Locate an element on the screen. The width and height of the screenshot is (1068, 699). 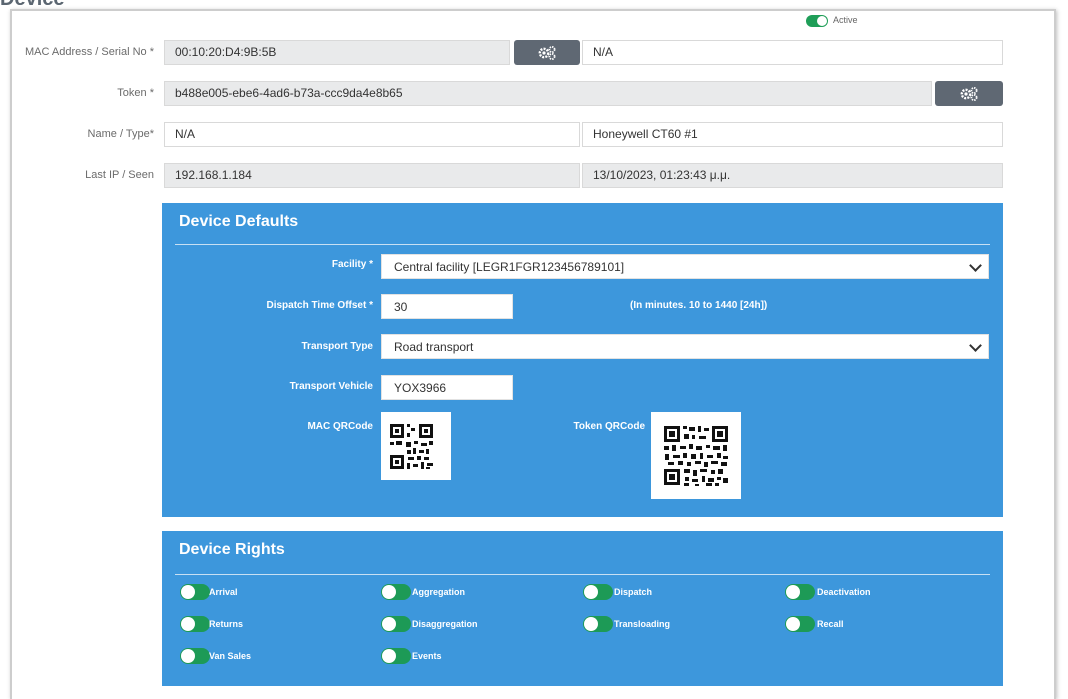
right-label-deactivation: Deactivation is located at coordinates (844, 592).